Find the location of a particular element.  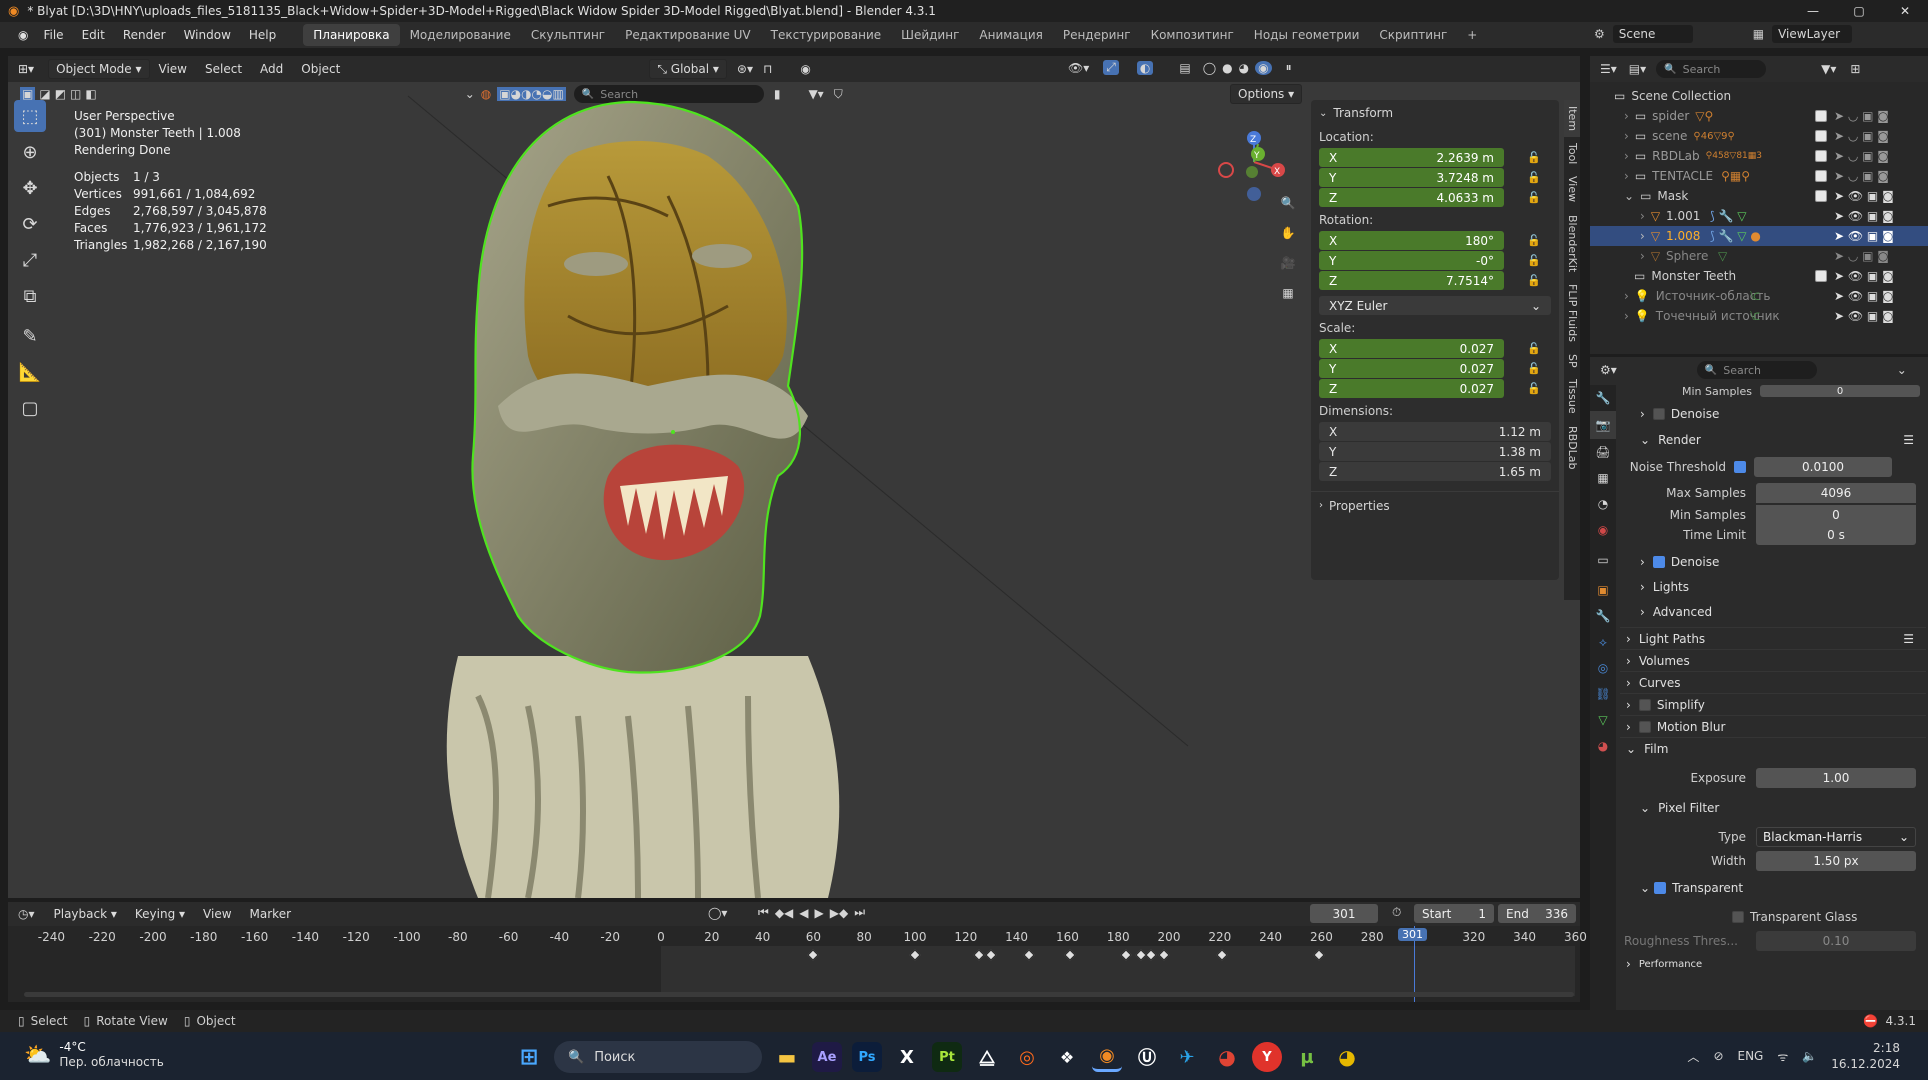

yandex-icon: Y is located at coordinates (1267, 1057).